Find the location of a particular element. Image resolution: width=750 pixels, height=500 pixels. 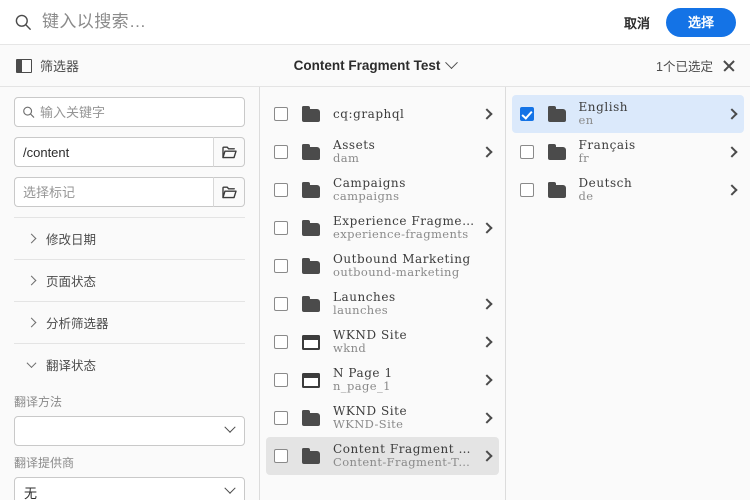

list-item: Outbound Marketing outbound-marketing is located at coordinates (382, 266).